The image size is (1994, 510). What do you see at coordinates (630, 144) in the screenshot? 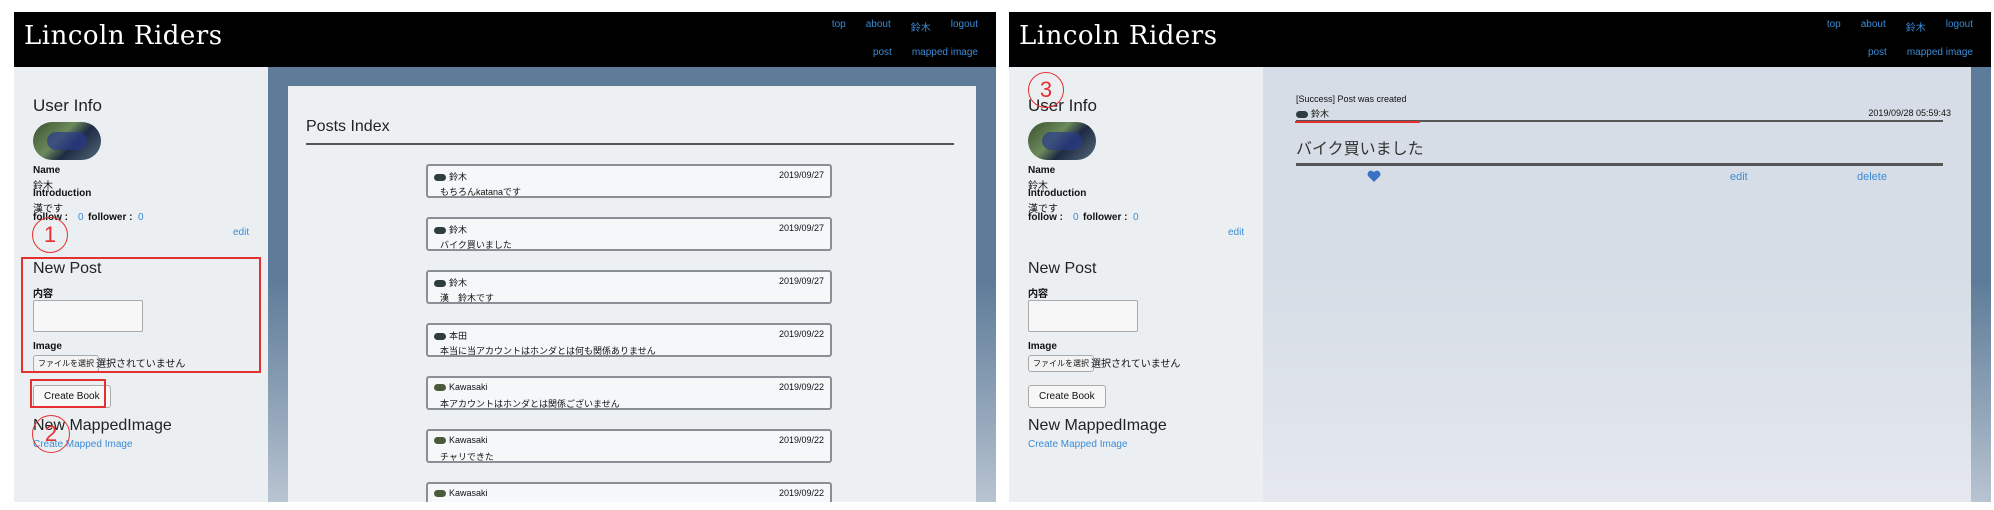
I see `divider` at bounding box center [630, 144].